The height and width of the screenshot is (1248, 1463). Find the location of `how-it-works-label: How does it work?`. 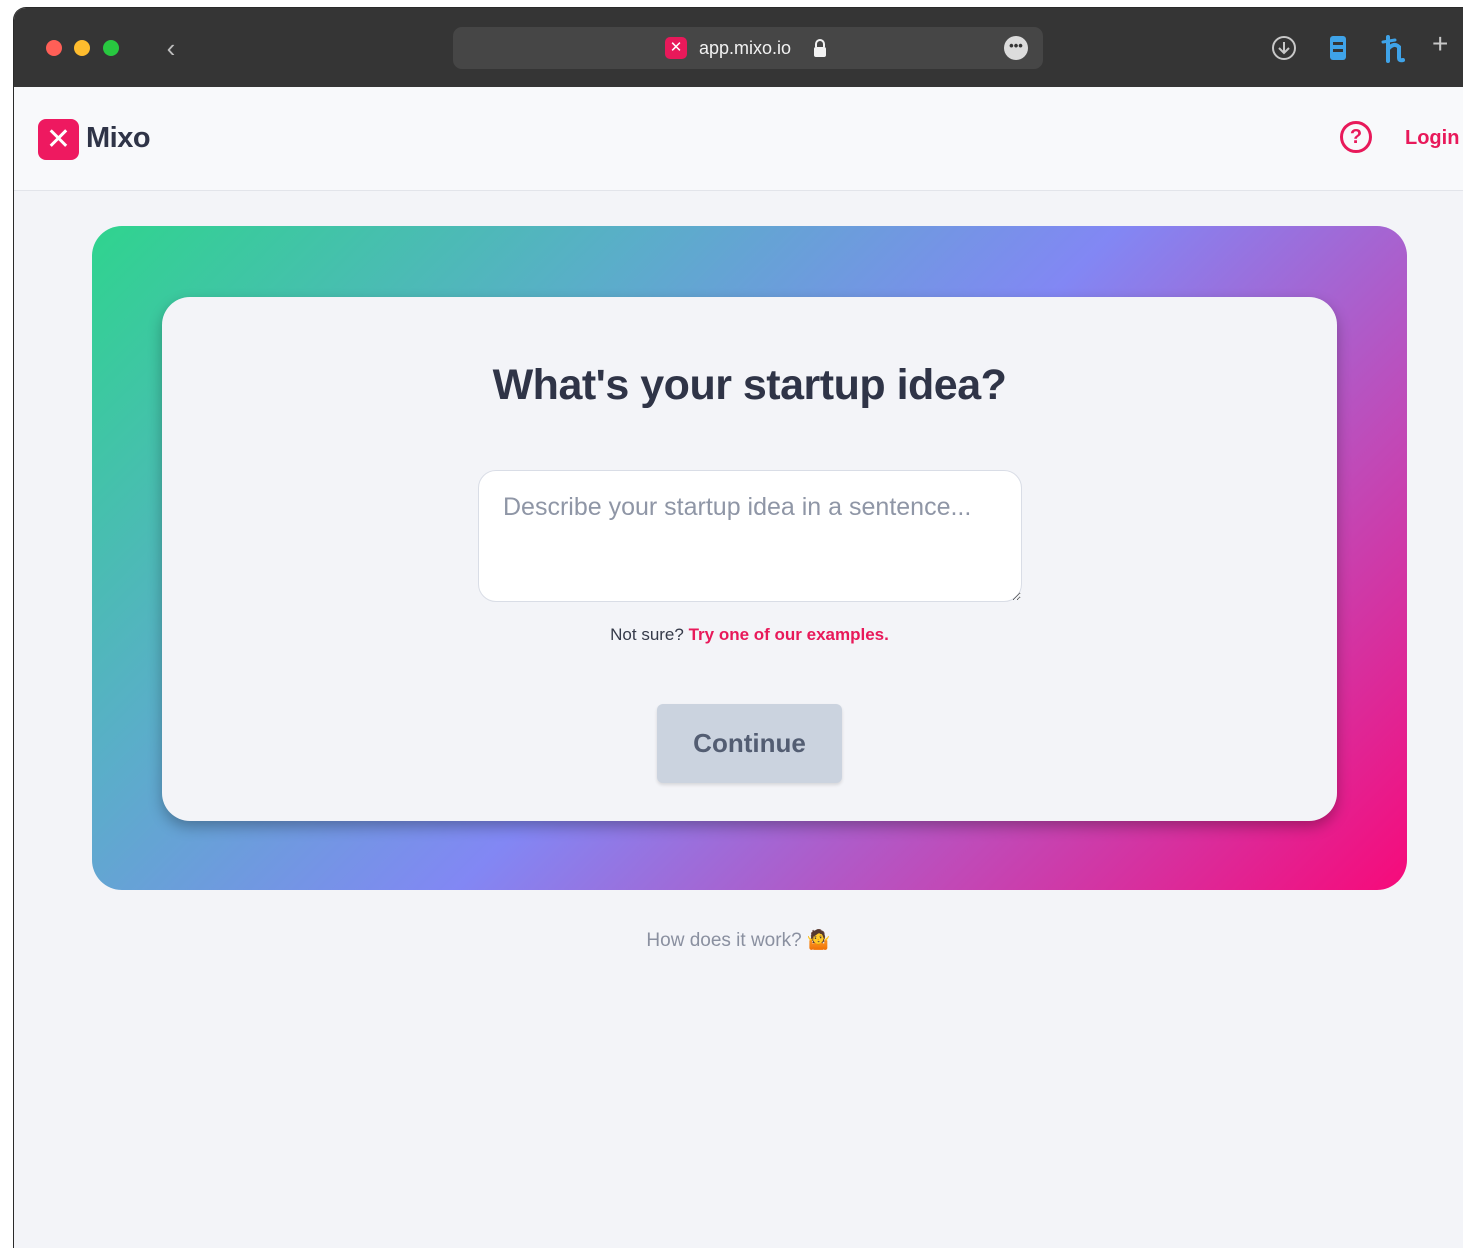

how-it-works-label: How does it work? is located at coordinates (724, 940).